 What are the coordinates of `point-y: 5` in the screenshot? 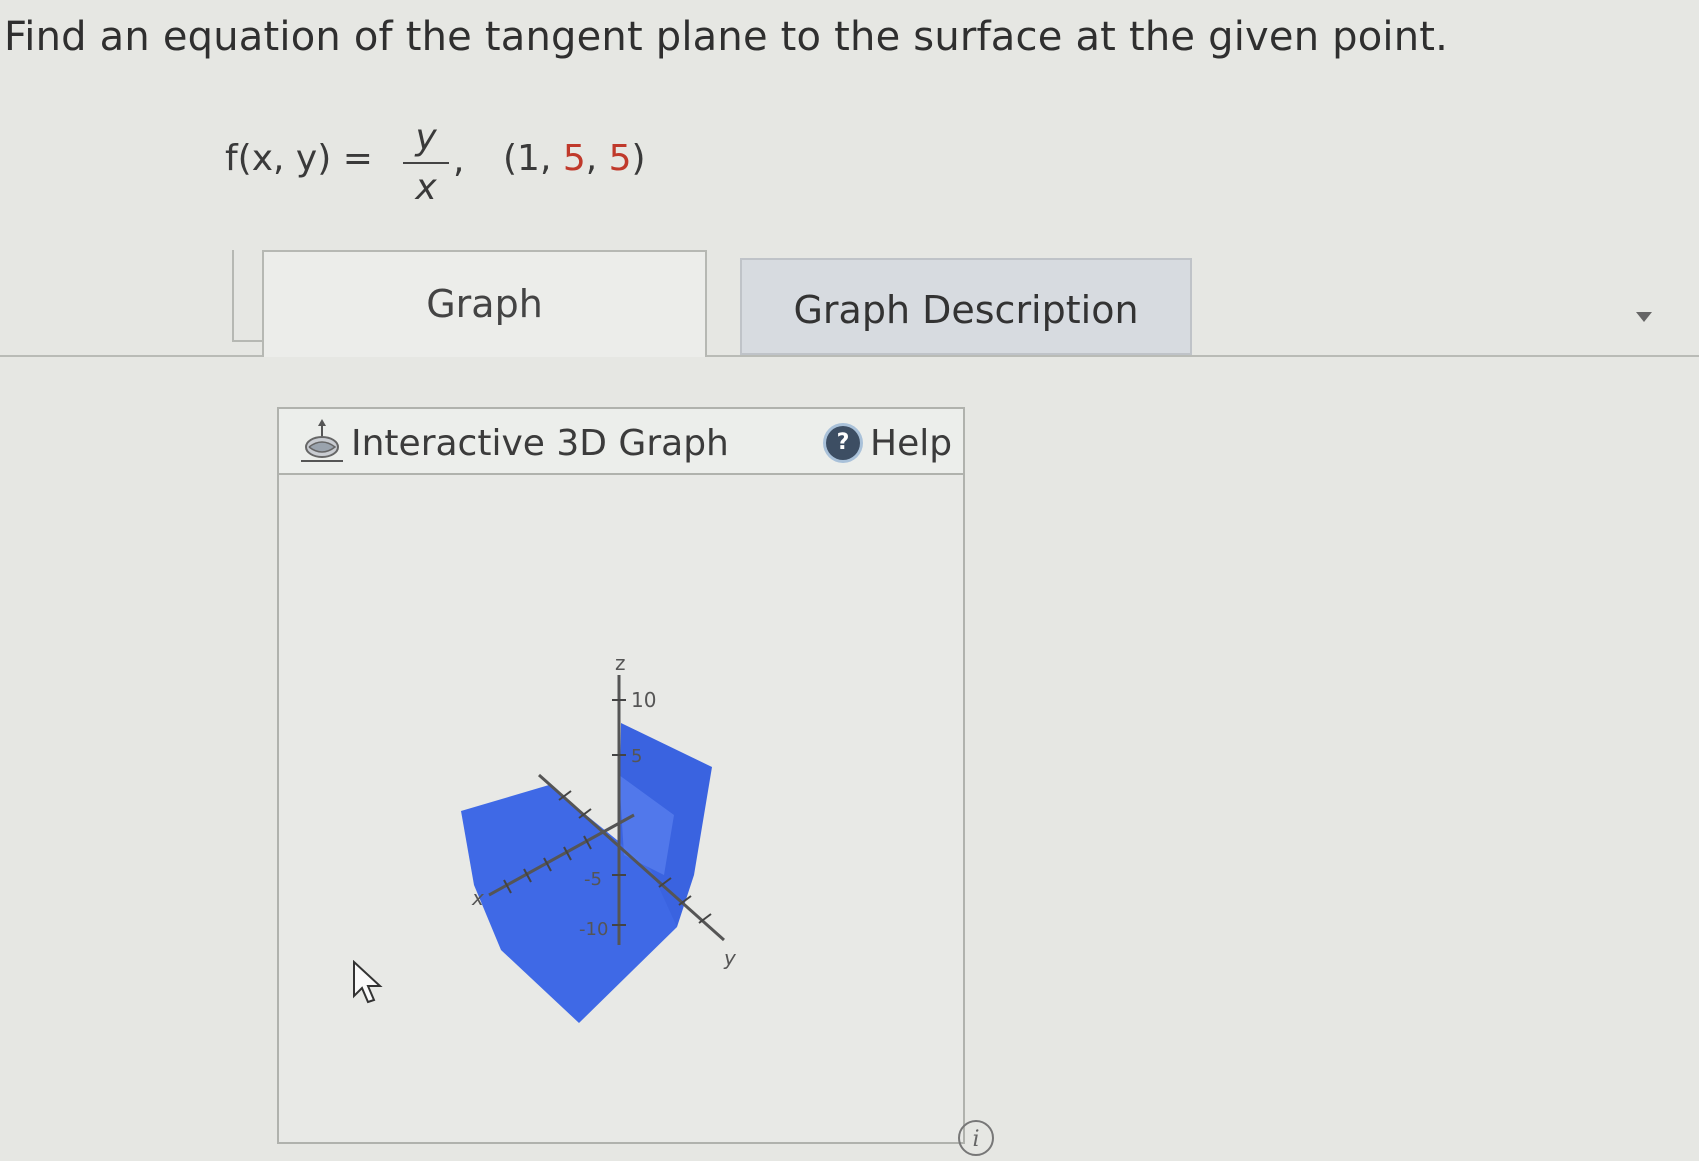 It's located at (574, 158).